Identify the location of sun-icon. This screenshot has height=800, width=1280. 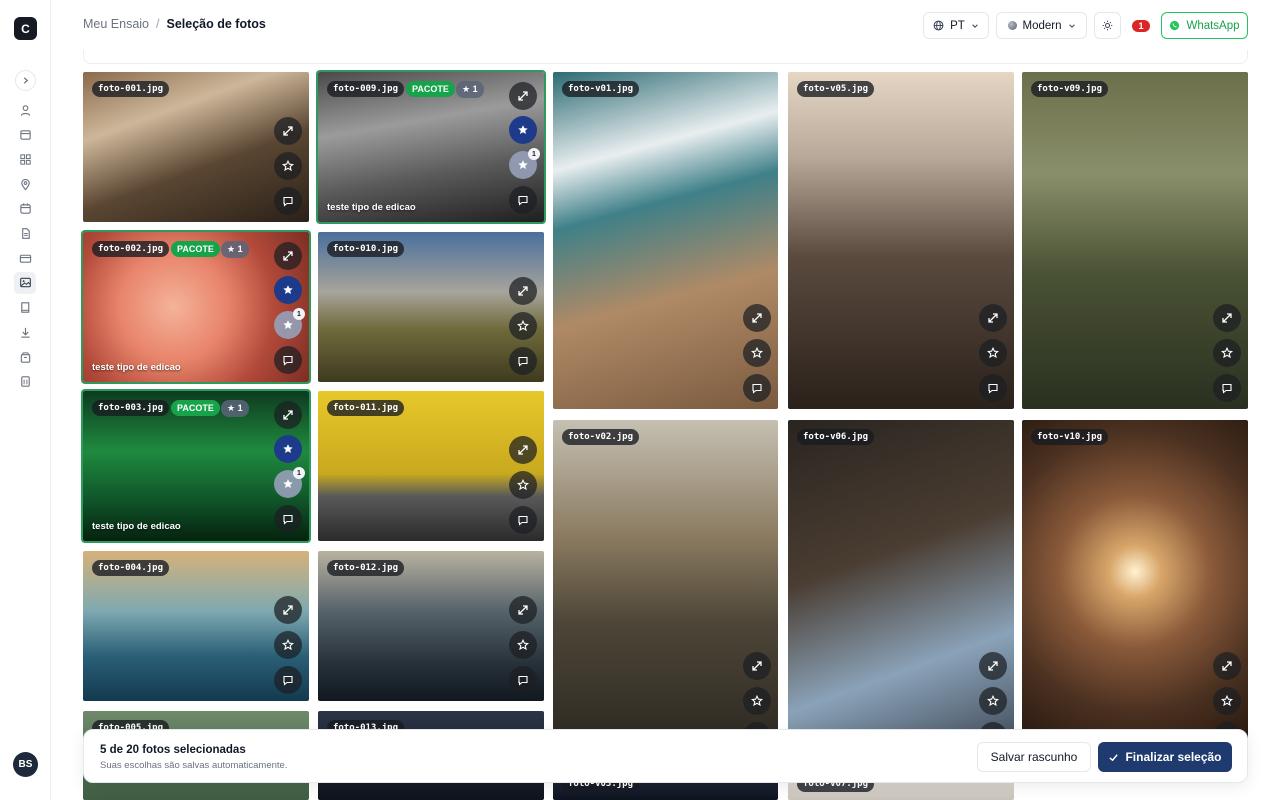
(1107, 25).